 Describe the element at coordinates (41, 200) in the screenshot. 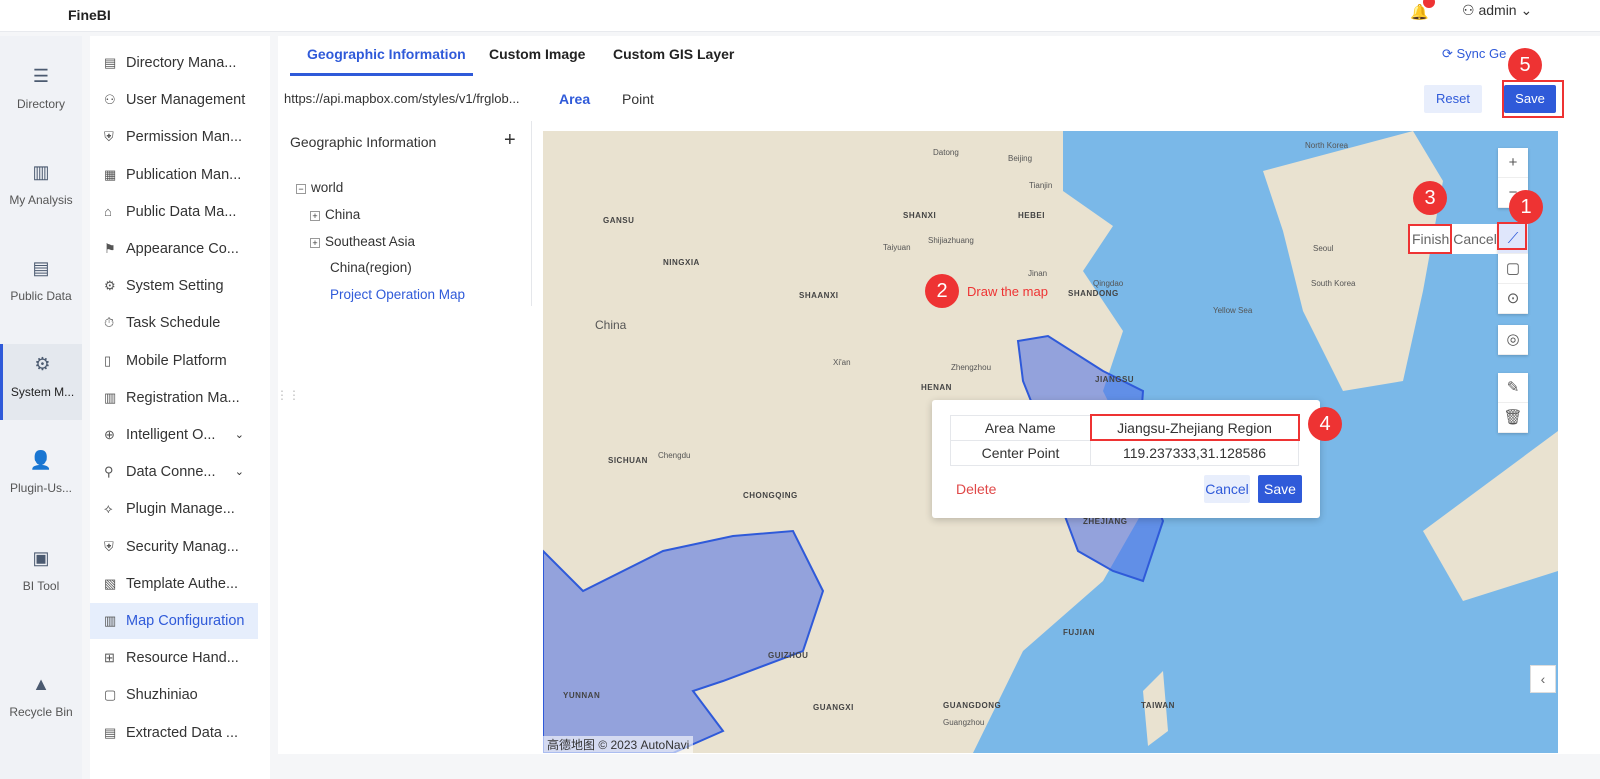

I see `rail-label: My Analysis` at that location.